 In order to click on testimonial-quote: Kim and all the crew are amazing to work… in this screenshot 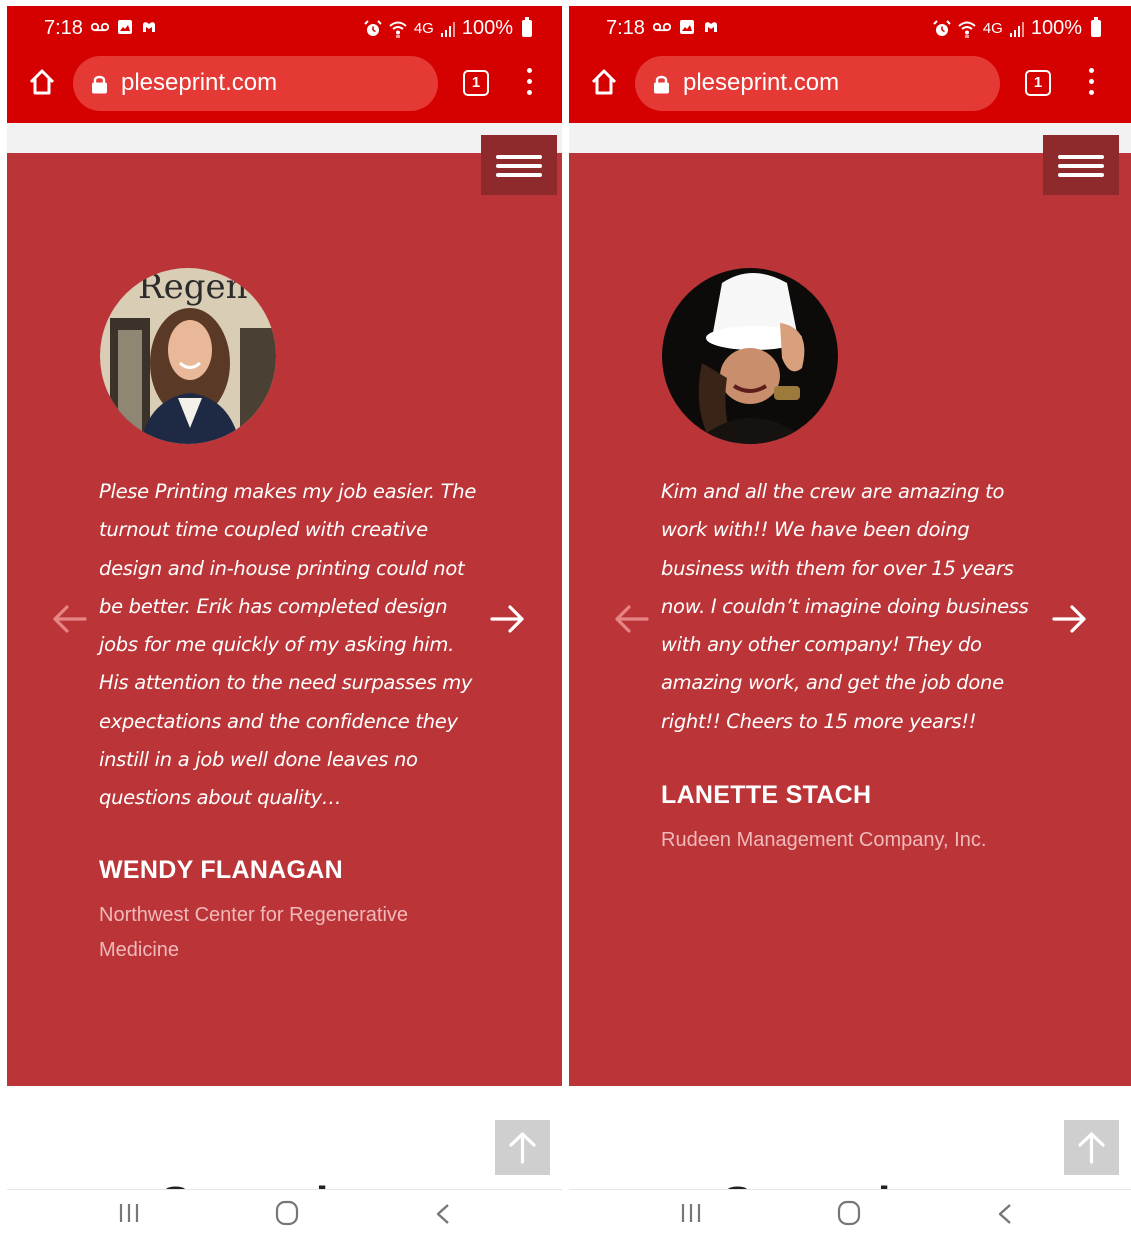, I will do `click(845, 606)`.